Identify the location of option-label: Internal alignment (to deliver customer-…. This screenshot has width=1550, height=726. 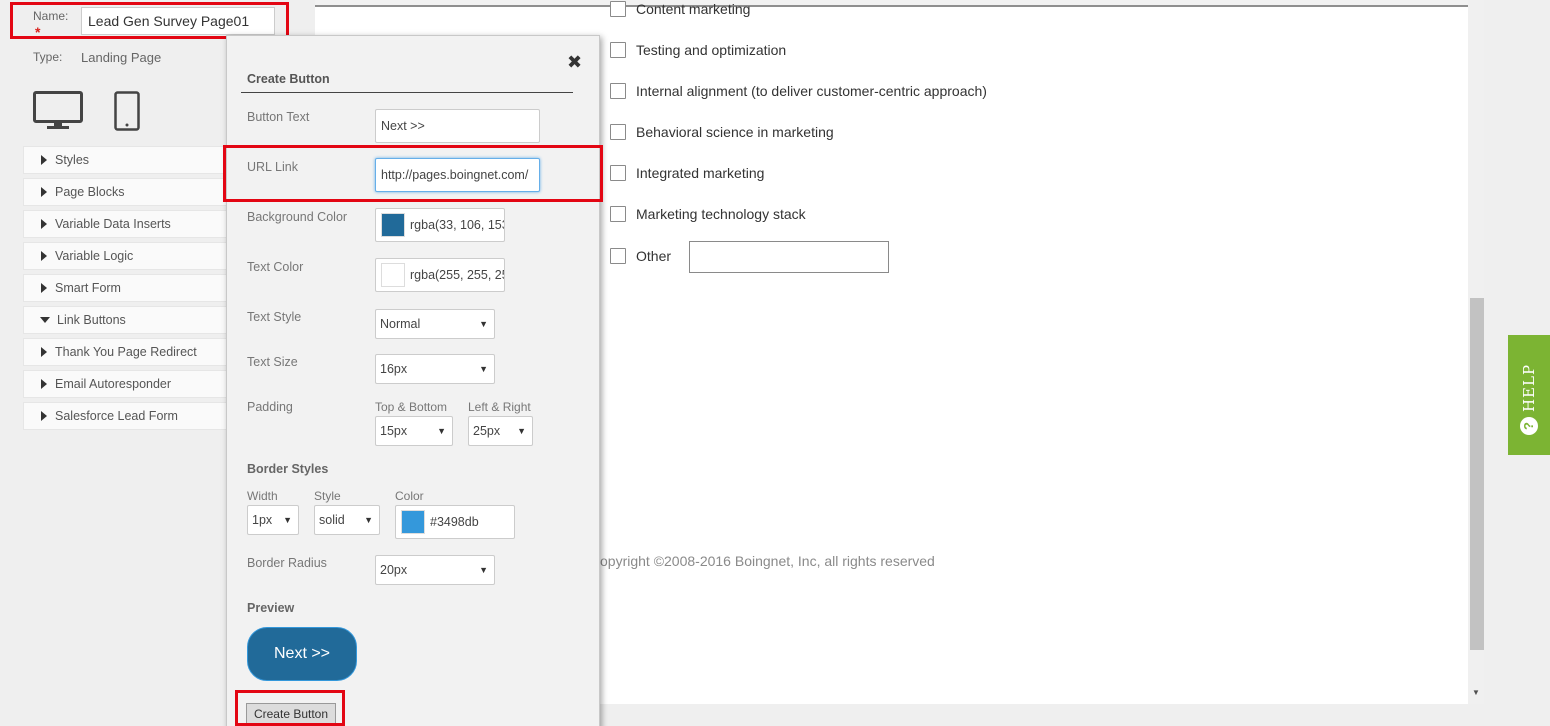
(811, 91).